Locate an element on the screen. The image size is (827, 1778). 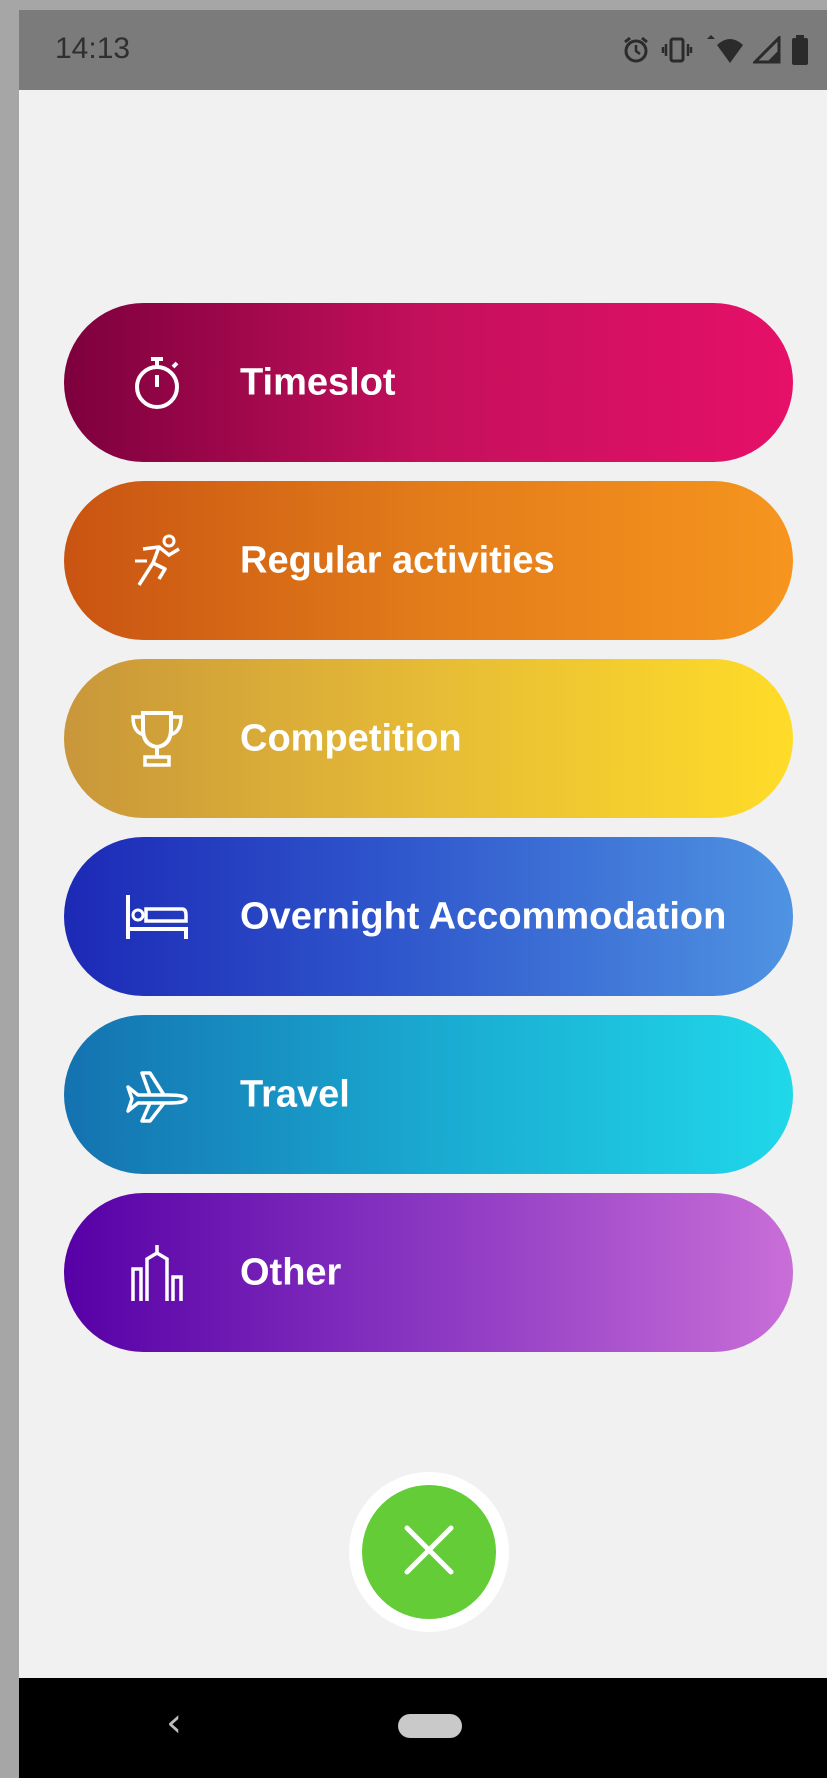
timeslot-label: Timeslot is located at coordinates (318, 382).